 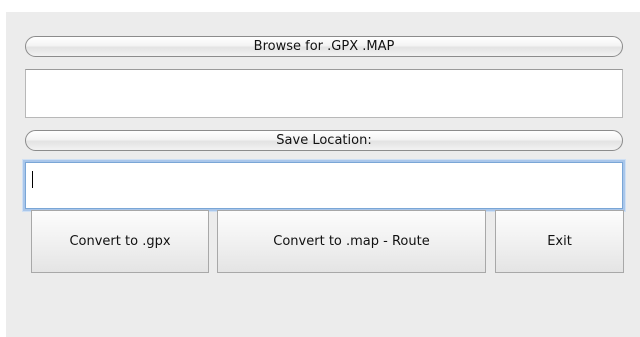 I want to click on save-path-field, so click(x=324, y=185).